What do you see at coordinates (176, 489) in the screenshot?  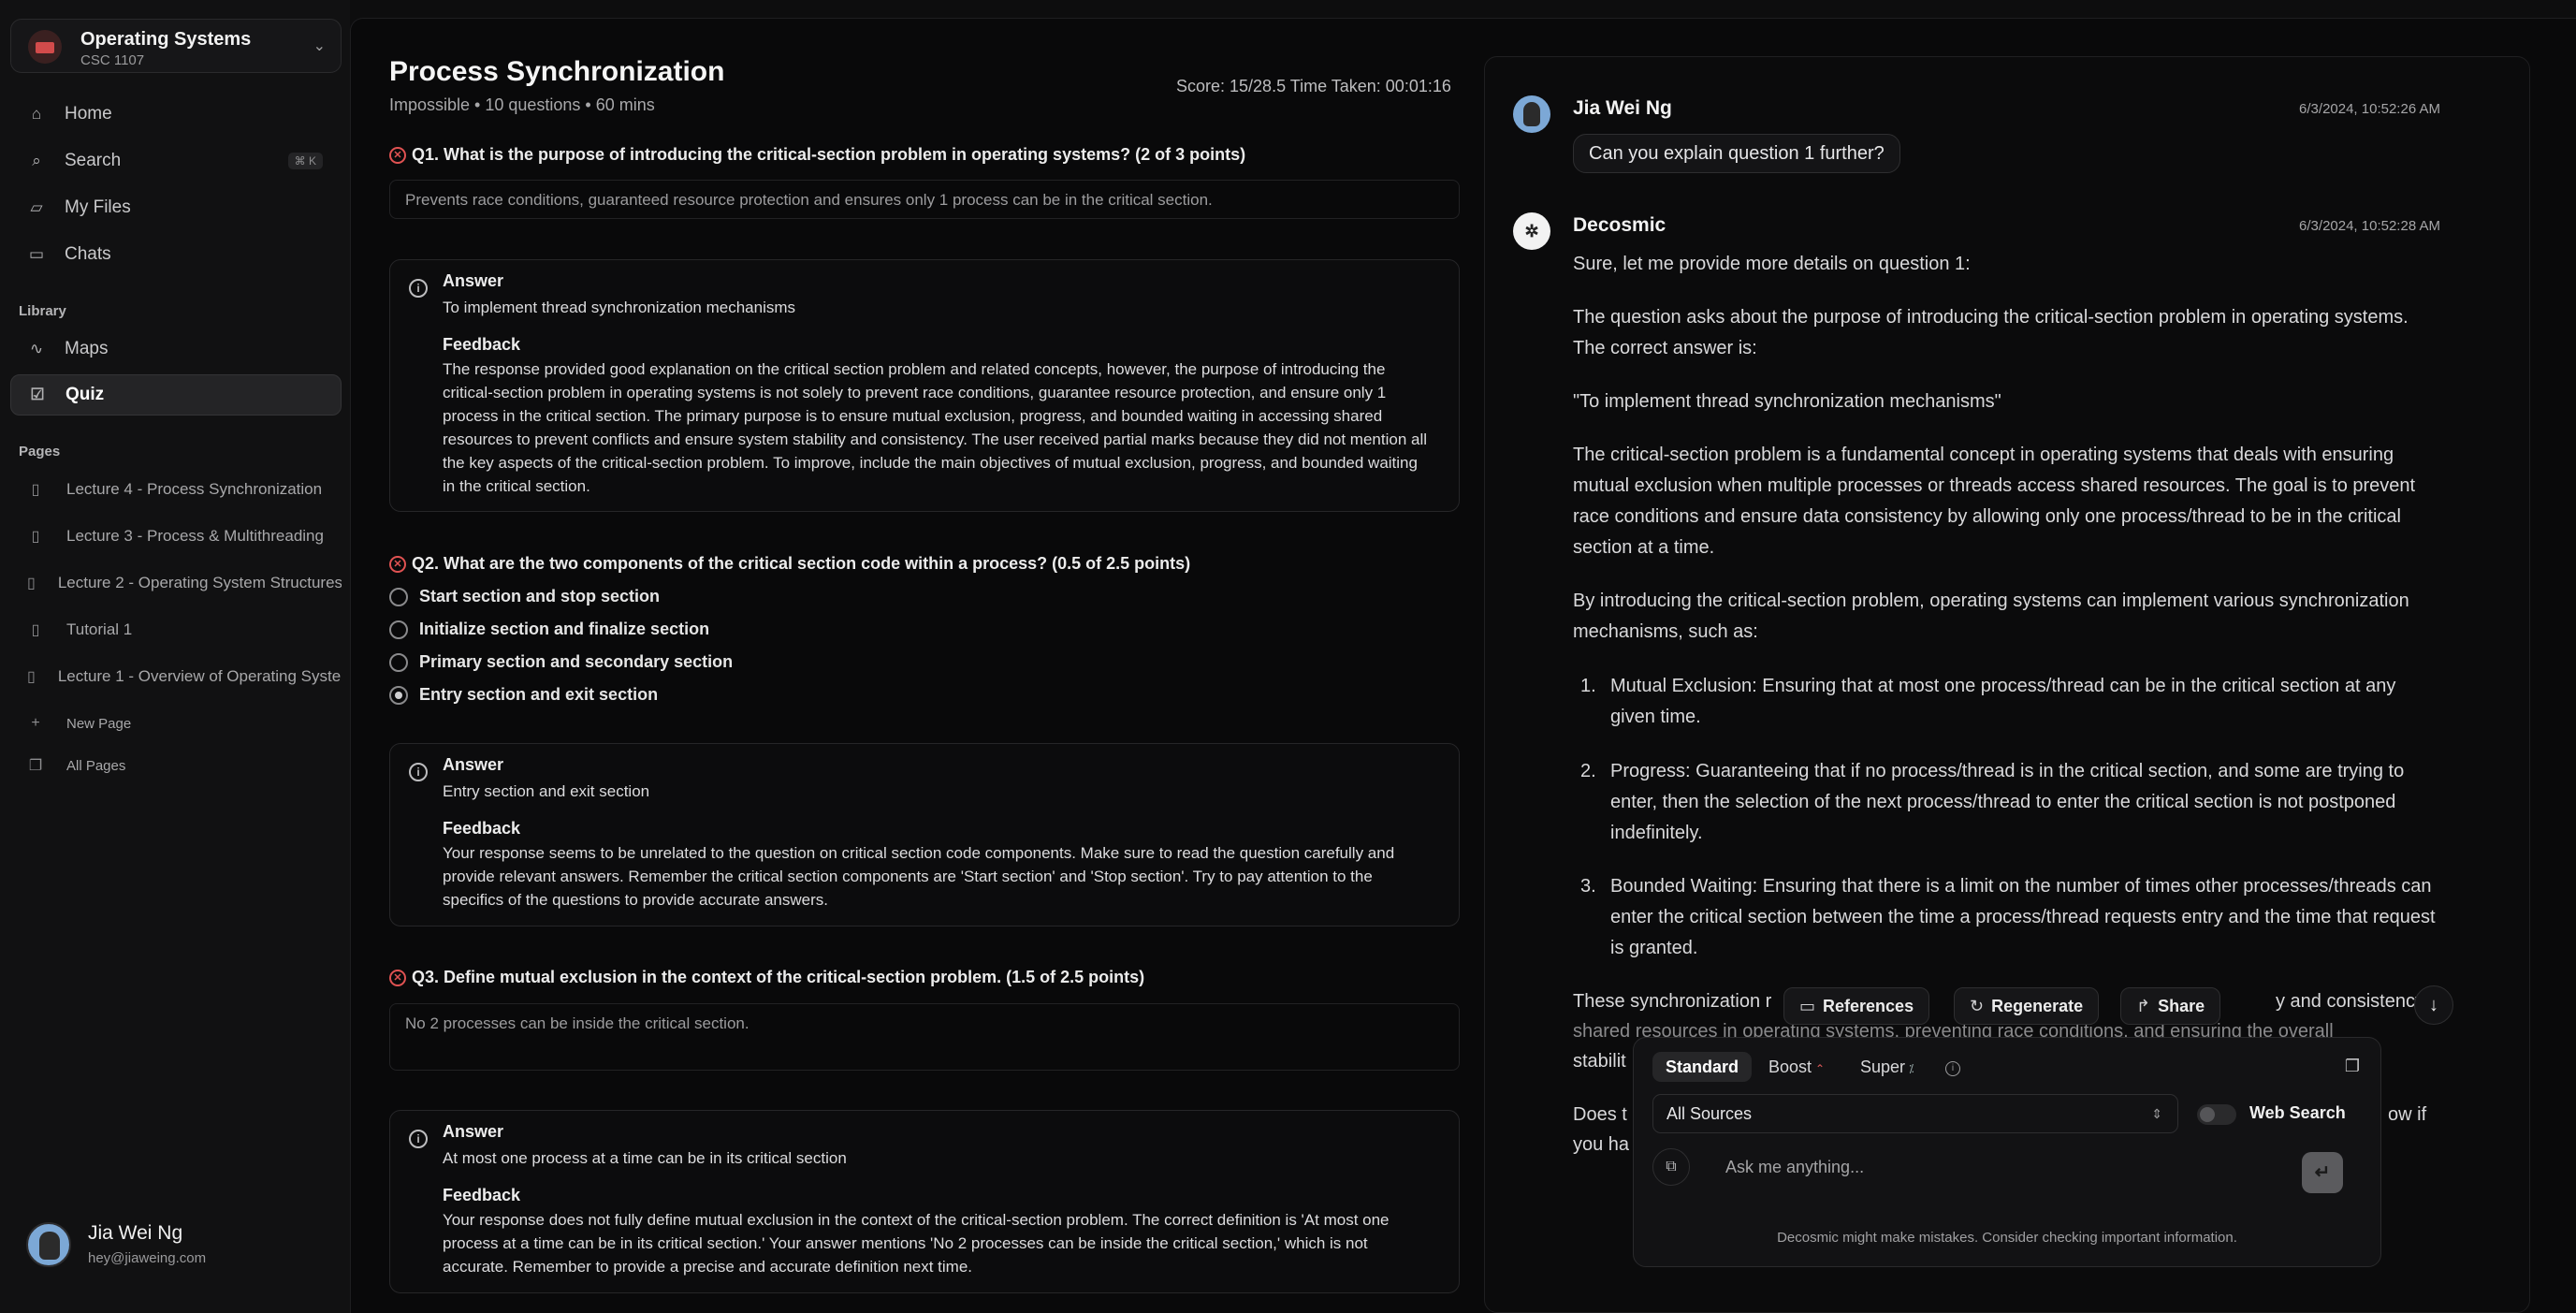 I see `page-item: ▯ Lecture 4 - Process Synchronization` at bounding box center [176, 489].